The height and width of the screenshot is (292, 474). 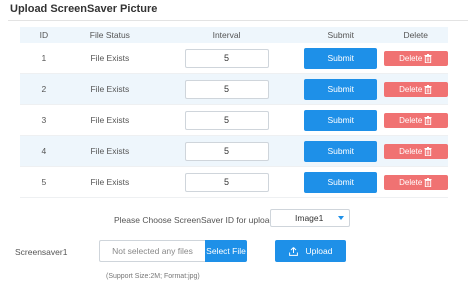 I want to click on upload-icon, so click(x=293, y=251).